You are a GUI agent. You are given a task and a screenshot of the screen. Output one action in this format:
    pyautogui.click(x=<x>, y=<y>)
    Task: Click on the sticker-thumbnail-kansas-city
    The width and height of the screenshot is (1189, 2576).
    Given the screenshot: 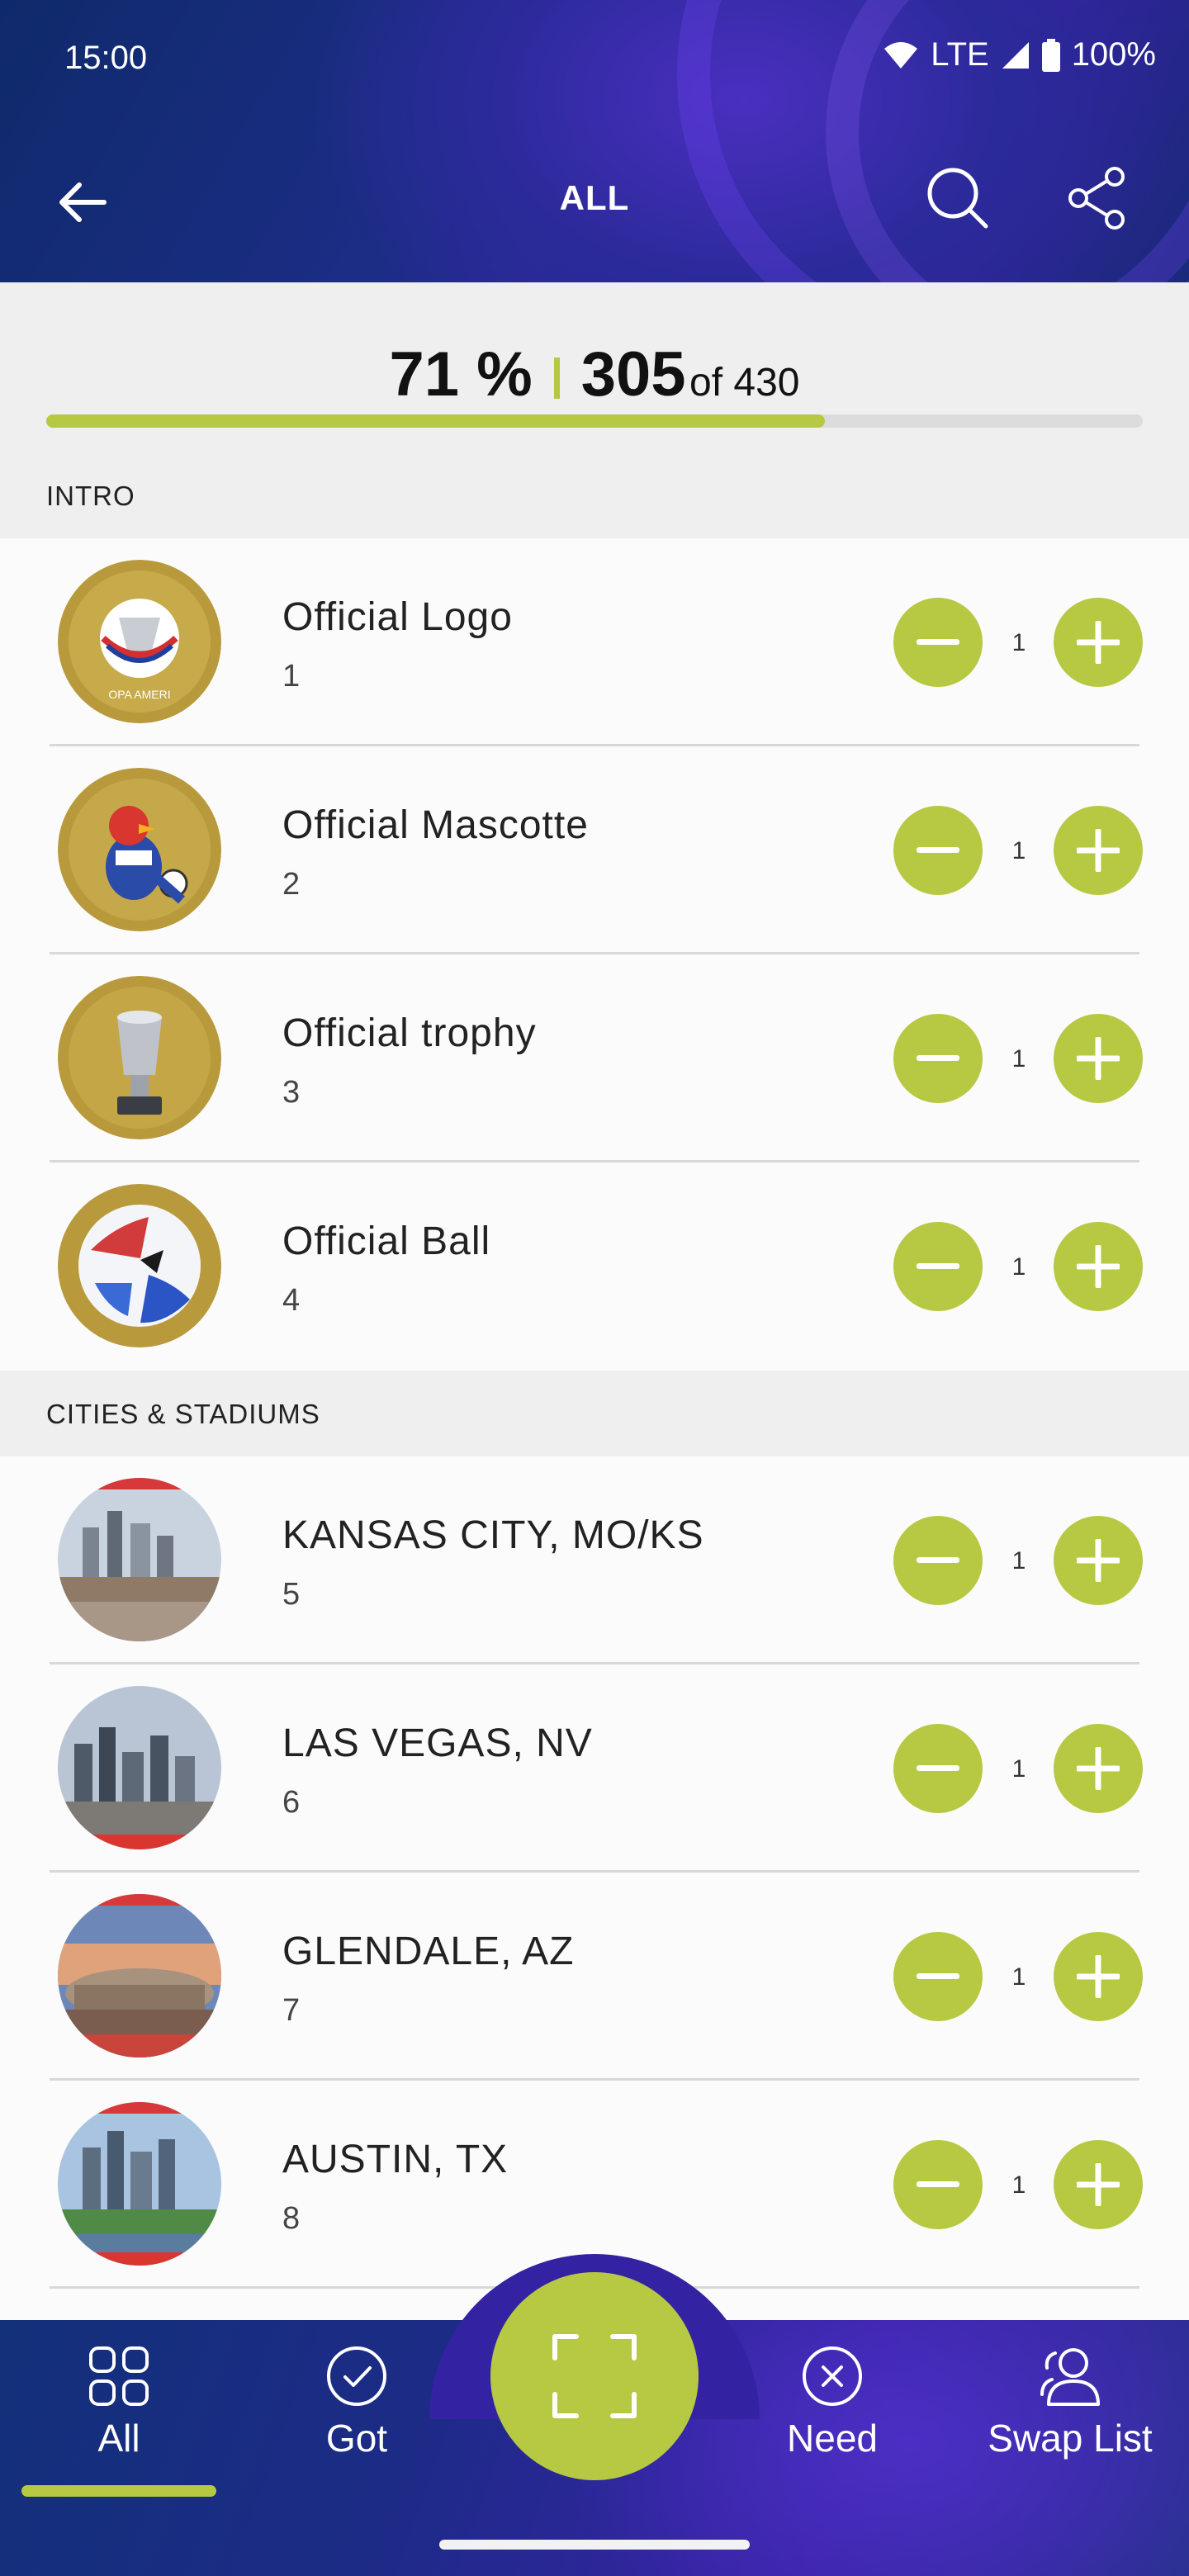 What is the action you would take?
    pyautogui.click(x=139, y=1559)
    